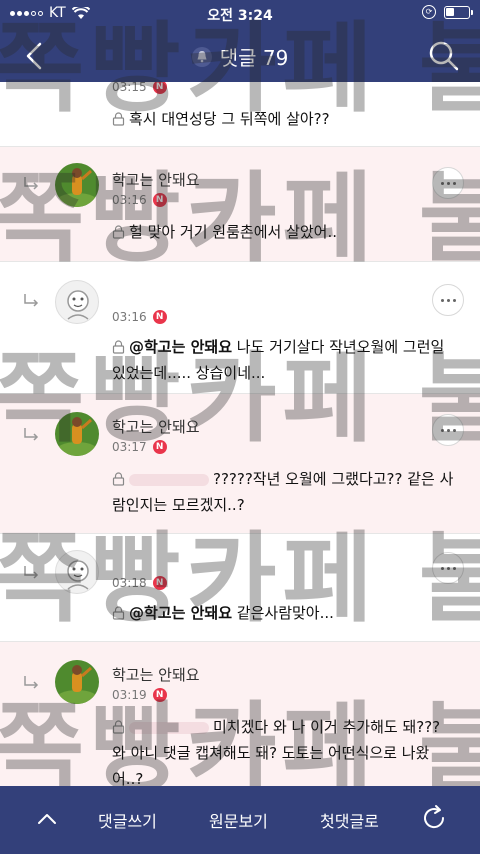 Image resolution: width=480 pixels, height=854 pixels. I want to click on battery-icon, so click(458, 12).